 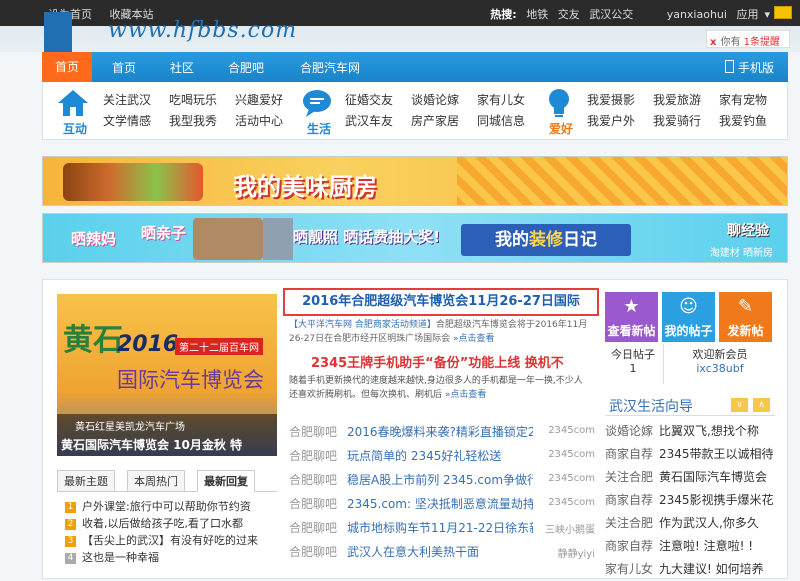 What do you see at coordinates (278, 239) in the screenshot?
I see `kid-image` at bounding box center [278, 239].